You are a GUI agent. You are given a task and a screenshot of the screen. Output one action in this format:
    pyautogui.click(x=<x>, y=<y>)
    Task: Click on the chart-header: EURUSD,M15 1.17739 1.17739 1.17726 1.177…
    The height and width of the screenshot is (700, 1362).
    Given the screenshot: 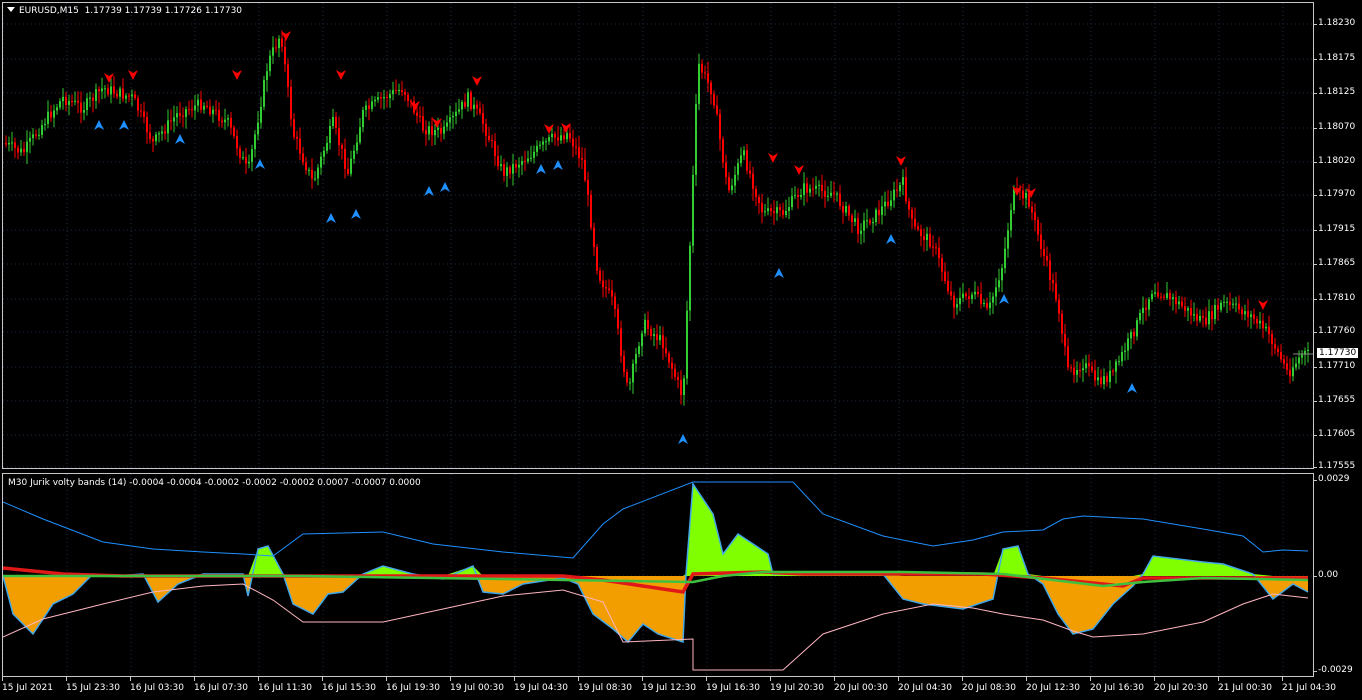 What is the action you would take?
    pyautogui.click(x=124, y=11)
    